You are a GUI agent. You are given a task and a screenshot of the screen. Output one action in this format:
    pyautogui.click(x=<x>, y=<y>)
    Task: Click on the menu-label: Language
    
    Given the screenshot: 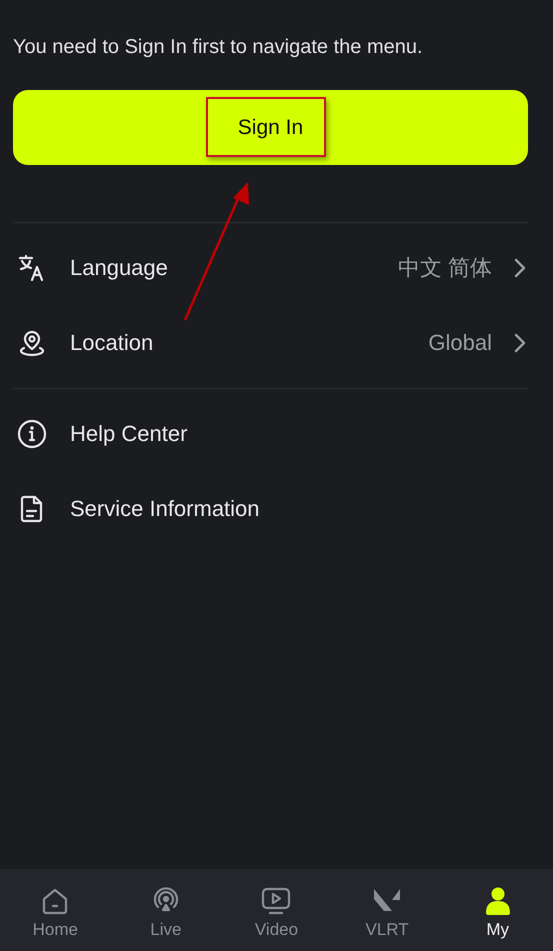 What is the action you would take?
    pyautogui.click(x=119, y=267)
    